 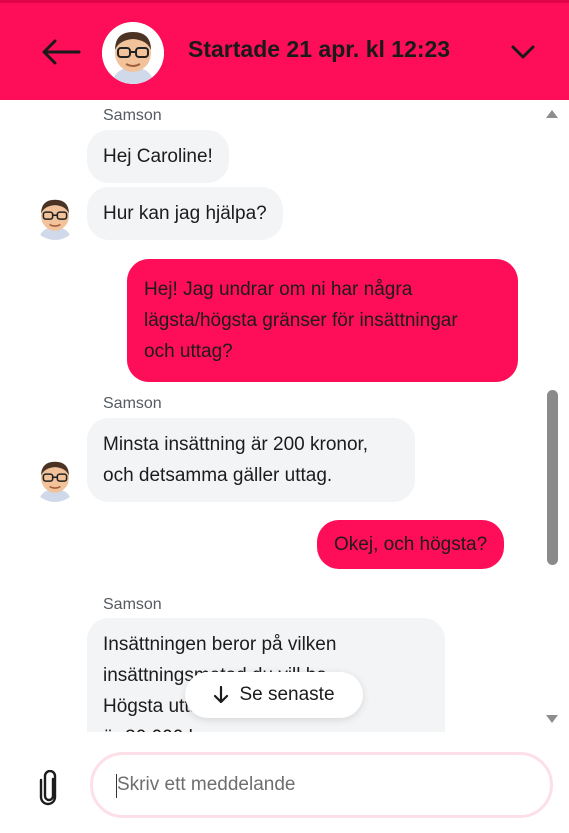 I want to click on scroll-up-arrow-icon, so click(x=552, y=114).